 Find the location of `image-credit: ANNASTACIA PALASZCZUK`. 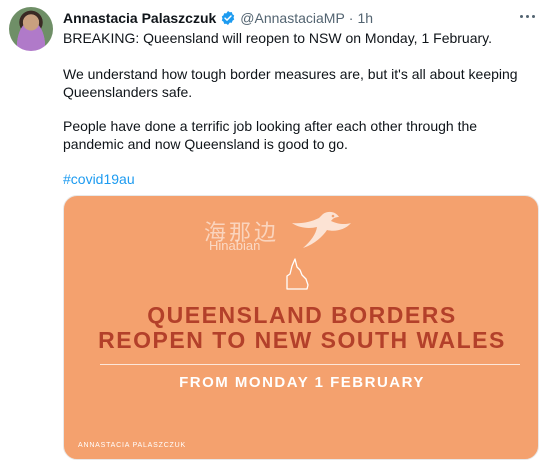

image-credit: ANNASTACIA PALASZCZUK is located at coordinates (132, 445).